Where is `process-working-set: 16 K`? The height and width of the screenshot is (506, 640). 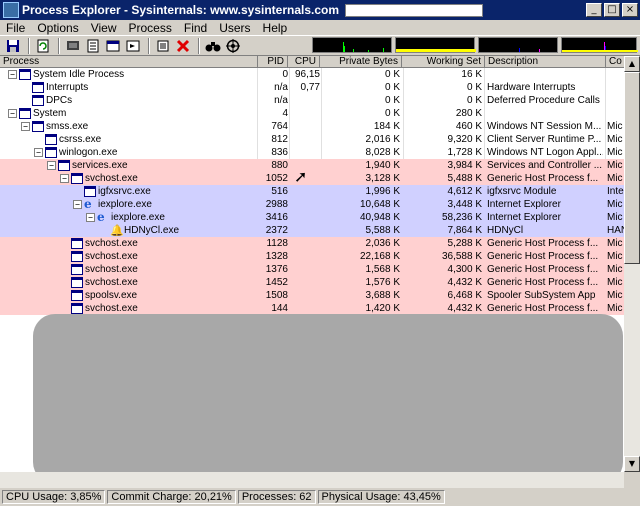 process-working-set: 16 K is located at coordinates (471, 74).